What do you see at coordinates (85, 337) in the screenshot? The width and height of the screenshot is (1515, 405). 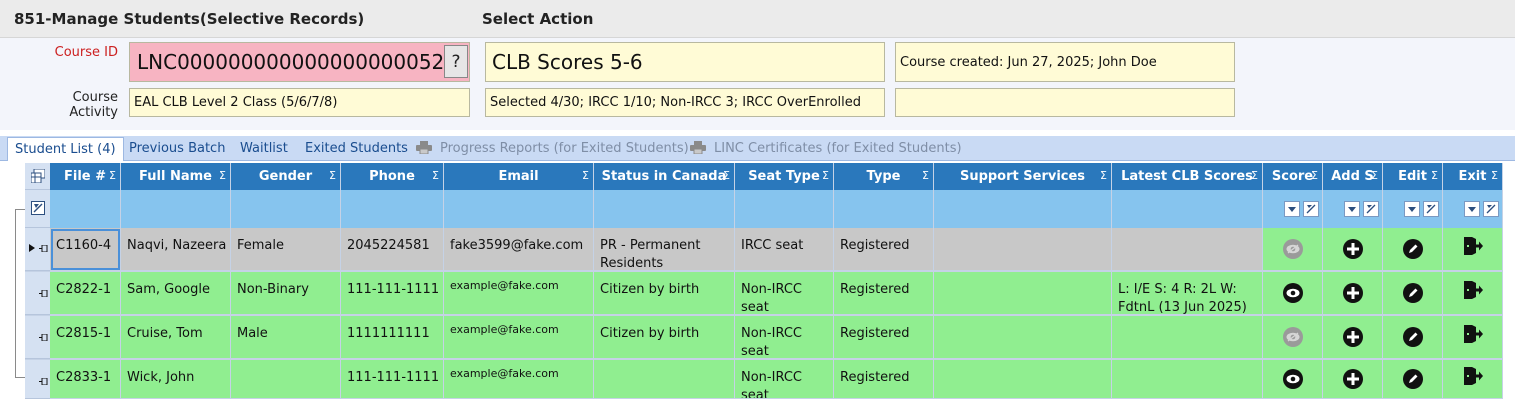 I see `grid-cell-file: C2815-1` at bounding box center [85, 337].